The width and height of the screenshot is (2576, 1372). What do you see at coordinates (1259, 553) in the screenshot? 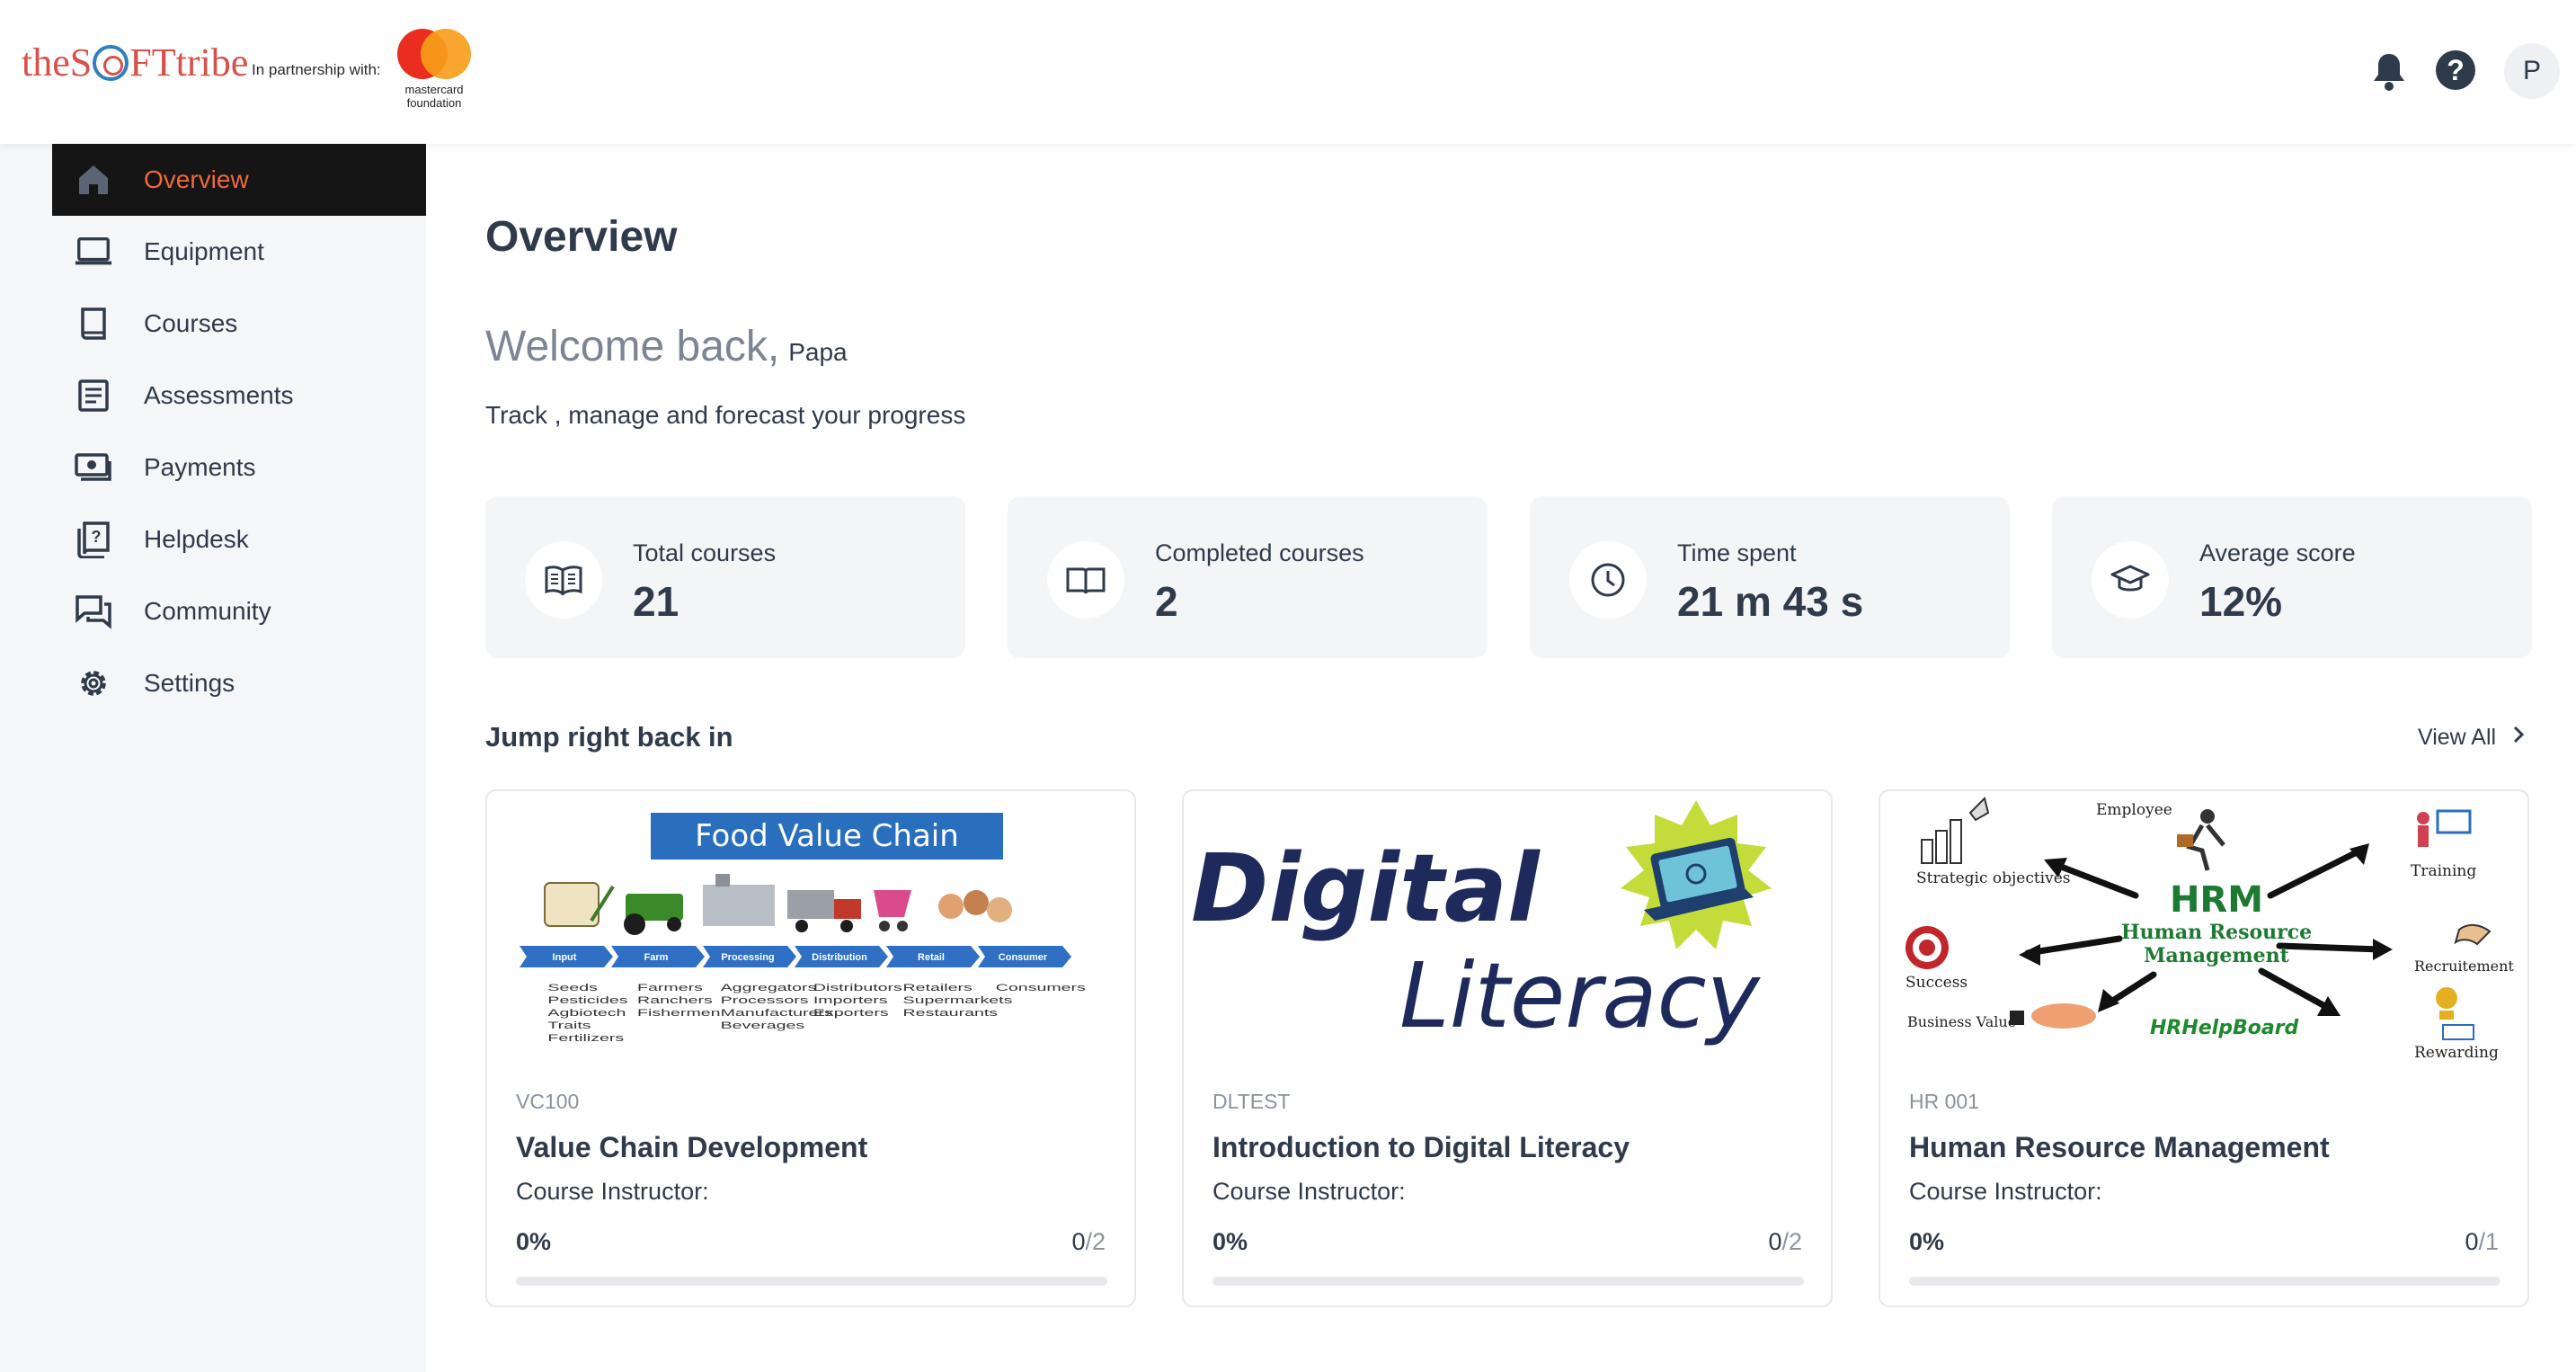
I see `stat-label: Completed courses` at bounding box center [1259, 553].